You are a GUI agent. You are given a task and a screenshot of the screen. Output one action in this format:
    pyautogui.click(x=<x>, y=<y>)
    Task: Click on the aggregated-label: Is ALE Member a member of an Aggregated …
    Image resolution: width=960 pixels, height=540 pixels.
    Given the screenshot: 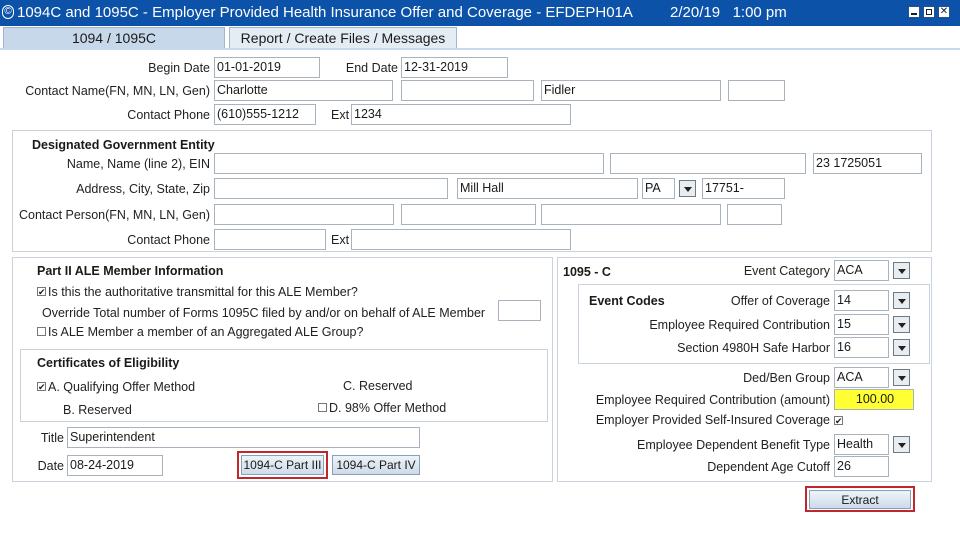 What is the action you would take?
    pyautogui.click(x=206, y=332)
    